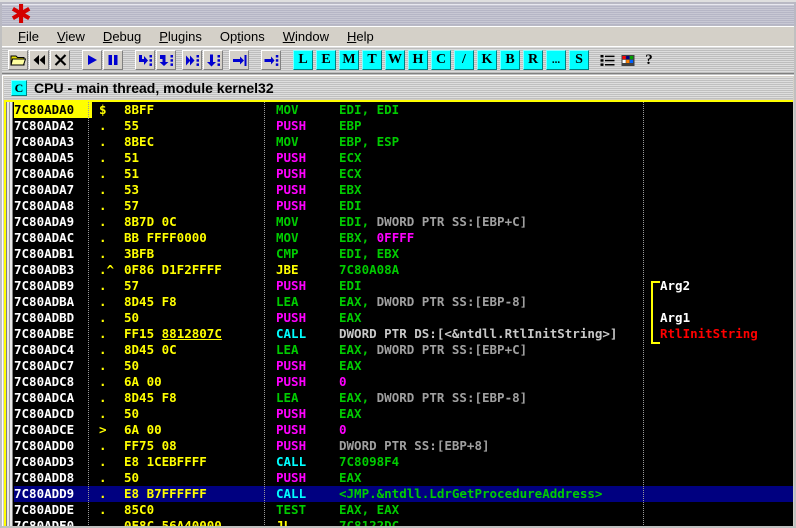 This screenshot has width=796, height=528. What do you see at coordinates (510, 60) in the screenshot?
I see `breakpoints-button: B` at bounding box center [510, 60].